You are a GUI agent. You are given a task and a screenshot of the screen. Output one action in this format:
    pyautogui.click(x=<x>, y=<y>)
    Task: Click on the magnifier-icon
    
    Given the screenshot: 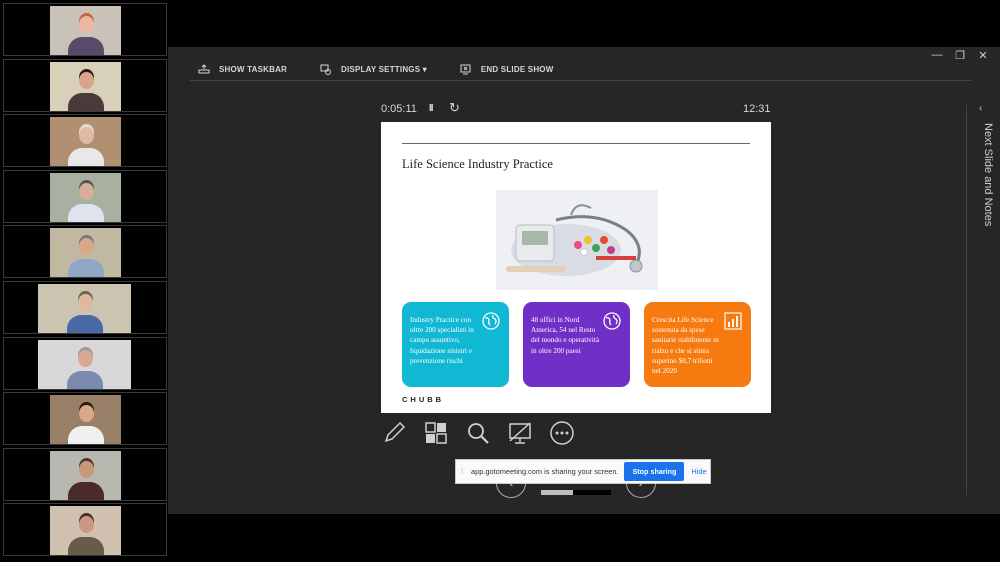 What is the action you would take?
    pyautogui.click(x=478, y=433)
    